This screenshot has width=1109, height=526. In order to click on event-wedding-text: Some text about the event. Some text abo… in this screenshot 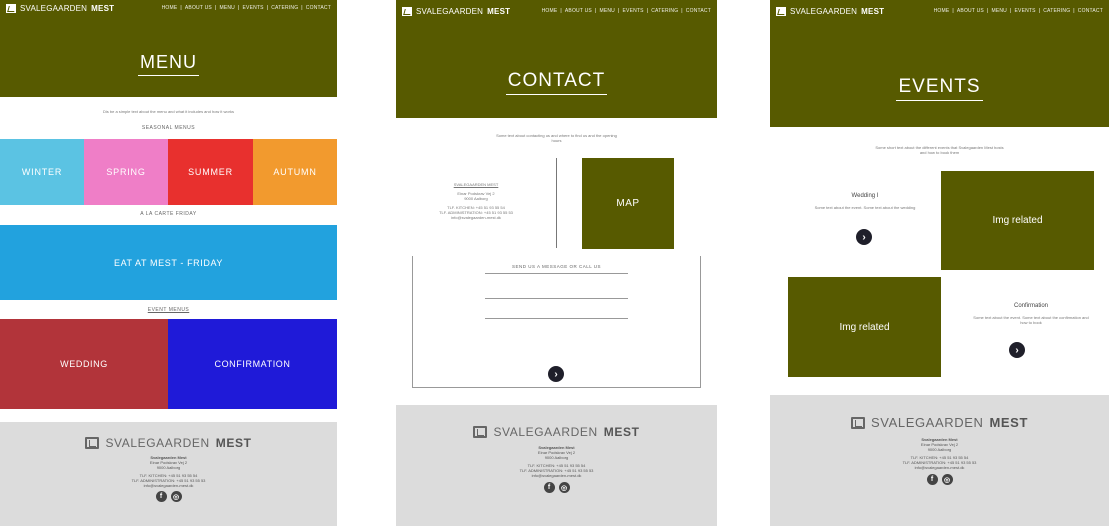, I will do `click(865, 207)`.